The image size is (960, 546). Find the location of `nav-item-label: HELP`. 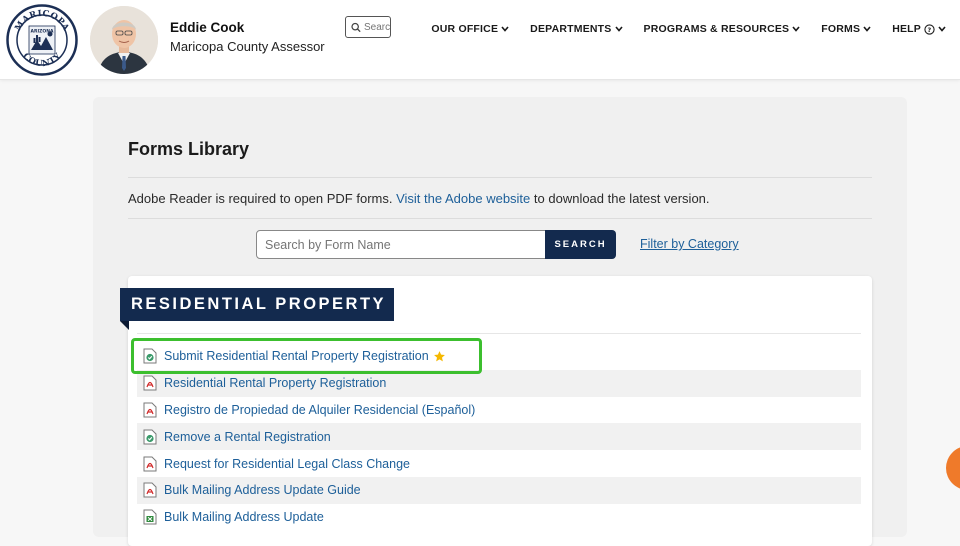

nav-item-label: HELP is located at coordinates (906, 29).